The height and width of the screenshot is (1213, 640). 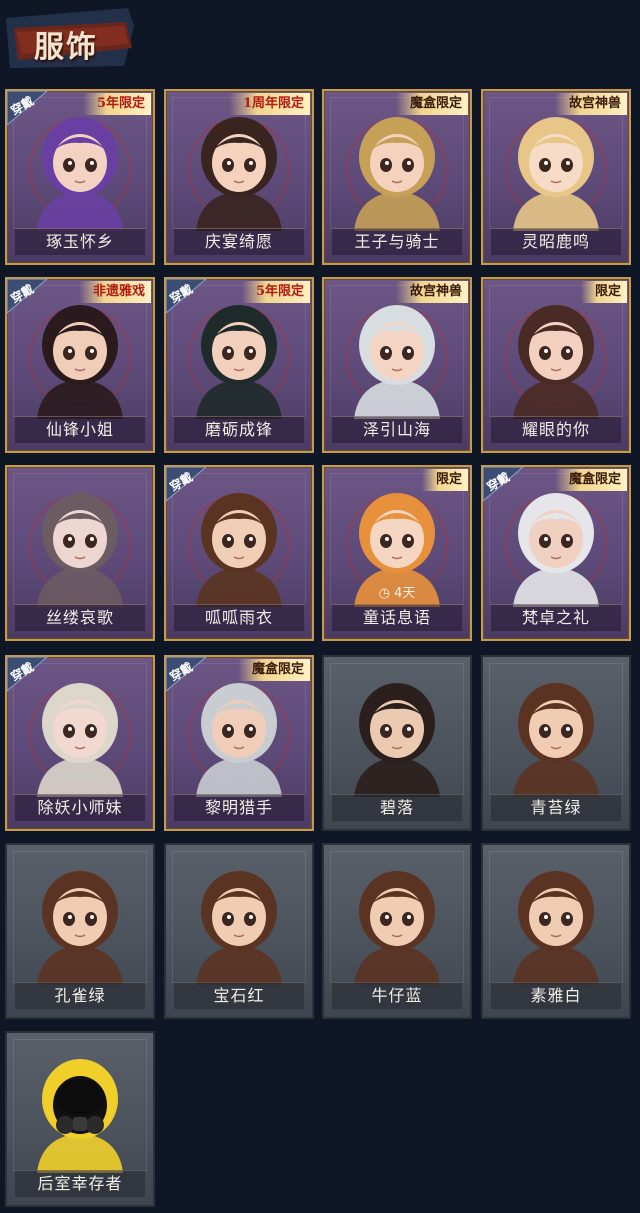 I want to click on outfit-card: 限定 ◷ 4天童话息语, so click(x=397, y=553).